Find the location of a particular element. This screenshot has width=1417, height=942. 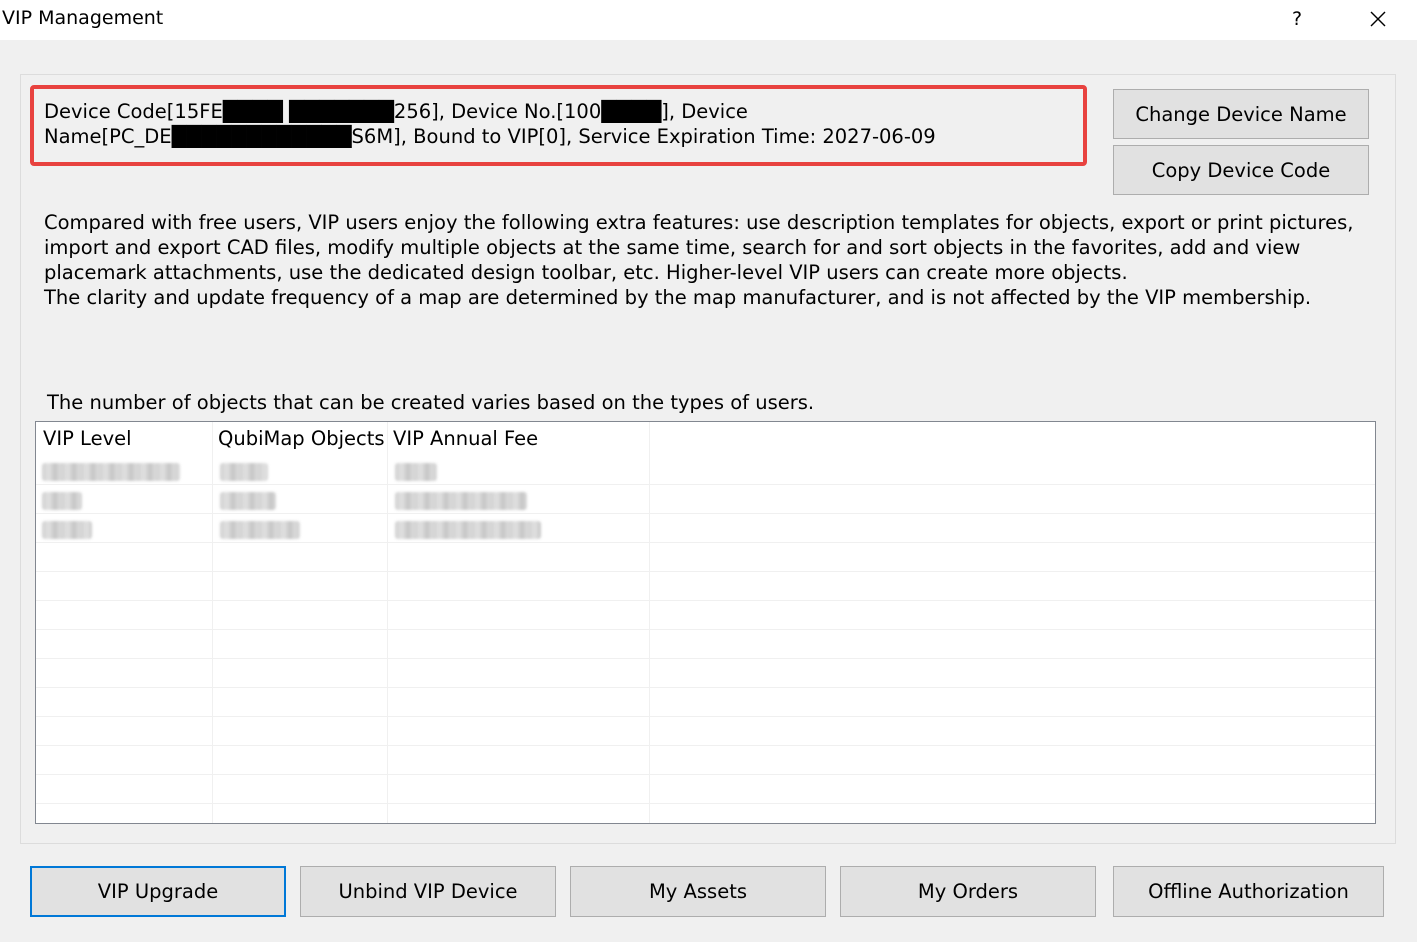

window-title: VIP Management is located at coordinates (83, 18).